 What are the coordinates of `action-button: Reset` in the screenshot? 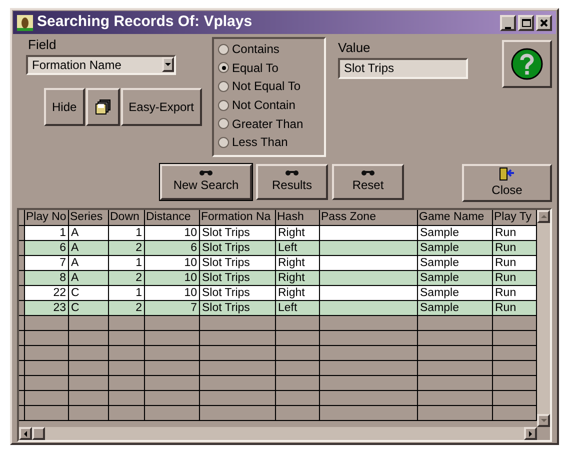 It's located at (368, 182).